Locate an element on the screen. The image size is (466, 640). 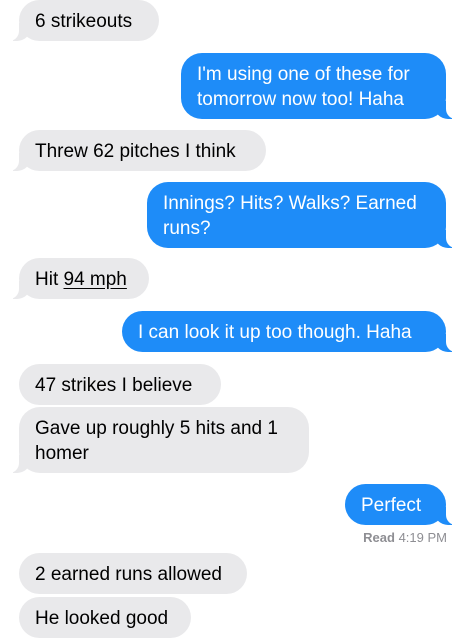
message-incoming: 47 strikes I believe is located at coordinates (120, 384).